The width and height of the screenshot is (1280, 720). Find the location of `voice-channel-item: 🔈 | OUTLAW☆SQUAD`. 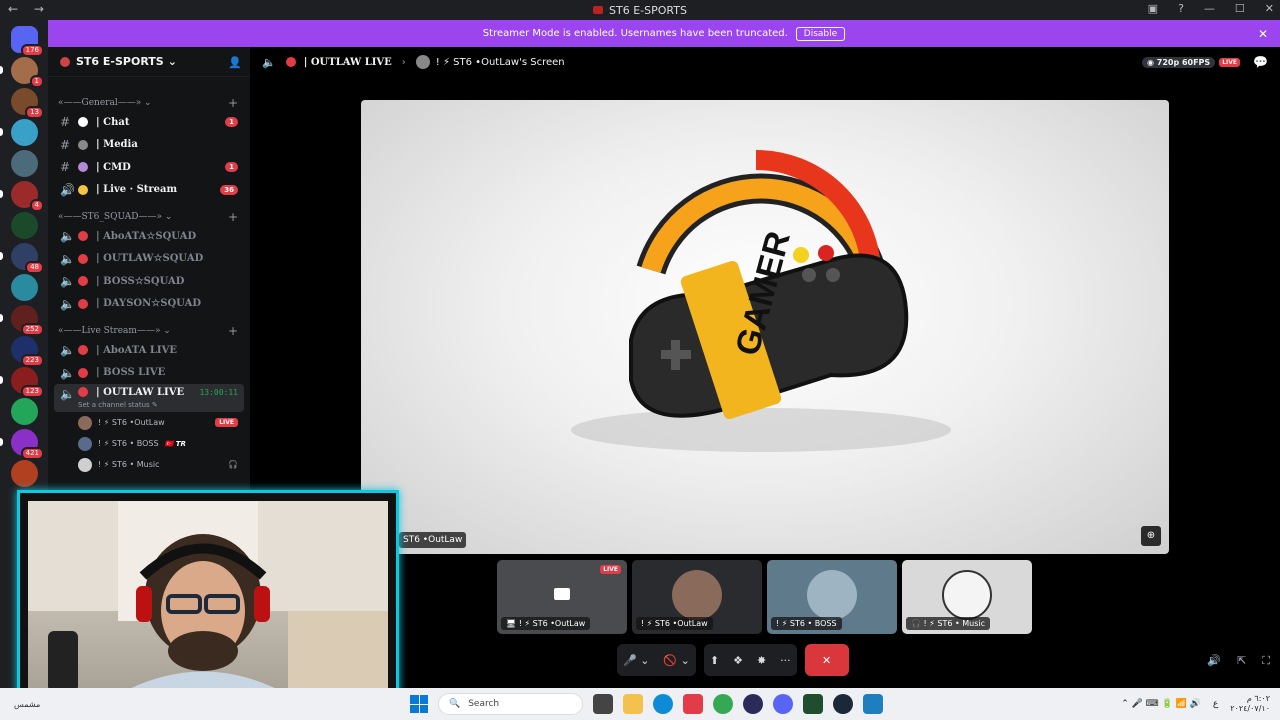

voice-channel-item: 🔈 | OUTLAW☆SQUAD is located at coordinates (149, 259).